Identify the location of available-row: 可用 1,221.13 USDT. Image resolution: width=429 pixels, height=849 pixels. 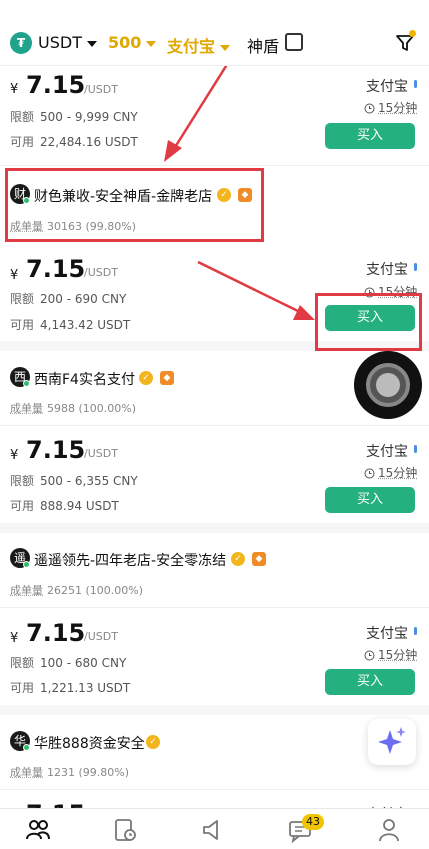
(70, 687).